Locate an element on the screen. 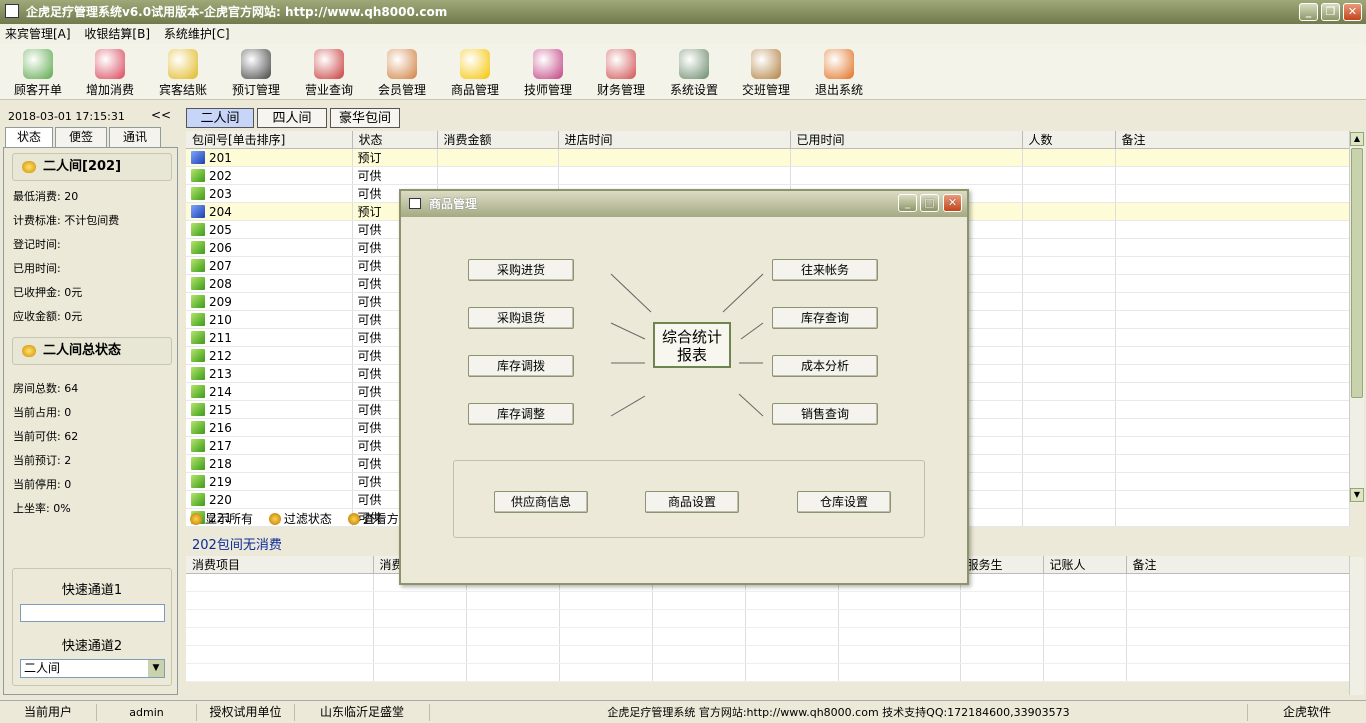  menu-guest: 来宾管理[A] is located at coordinates (38, 34).